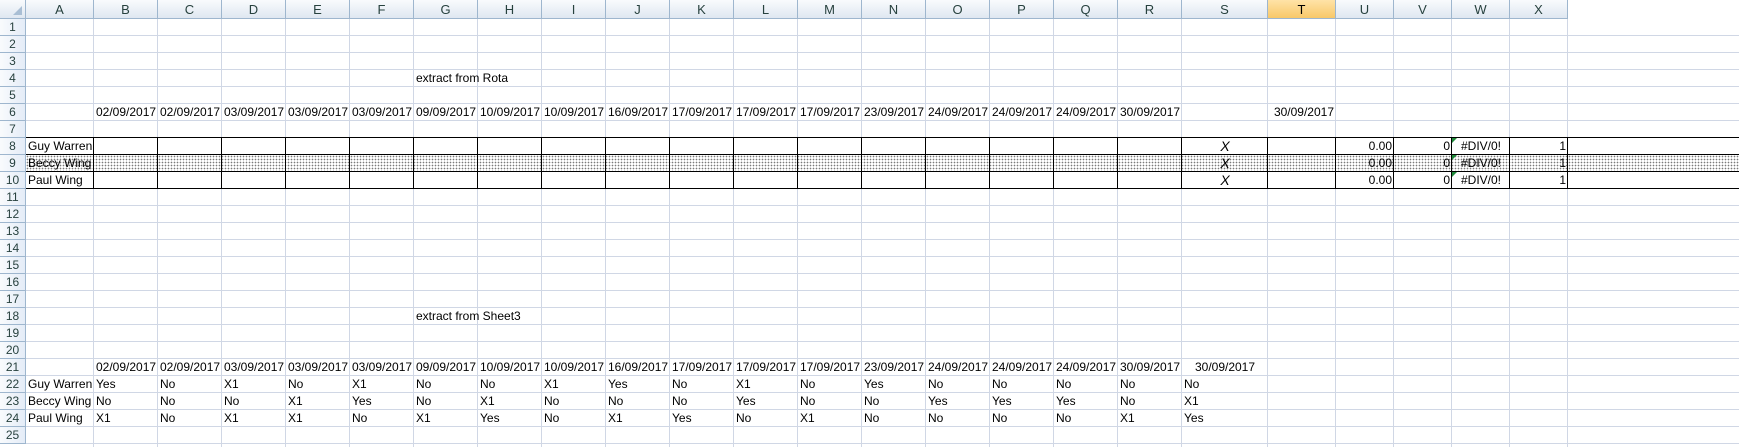 This screenshot has width=1739, height=447. What do you see at coordinates (13, 197) in the screenshot?
I see `row-header-11: 11` at bounding box center [13, 197].